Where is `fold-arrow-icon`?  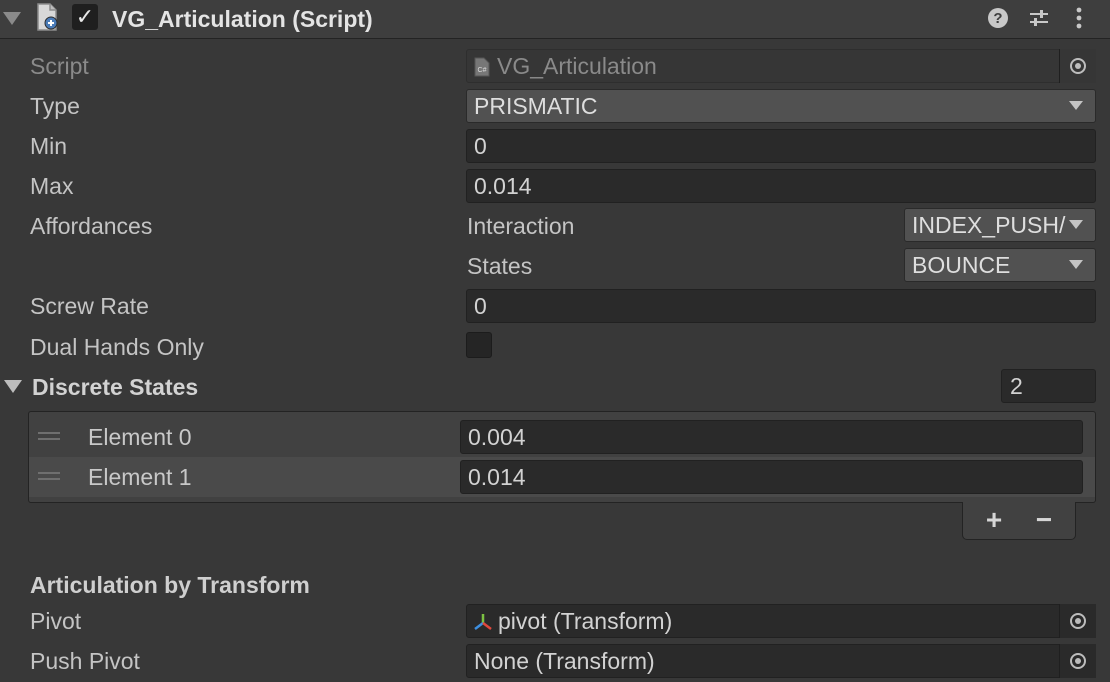 fold-arrow-icon is located at coordinates (12, 18).